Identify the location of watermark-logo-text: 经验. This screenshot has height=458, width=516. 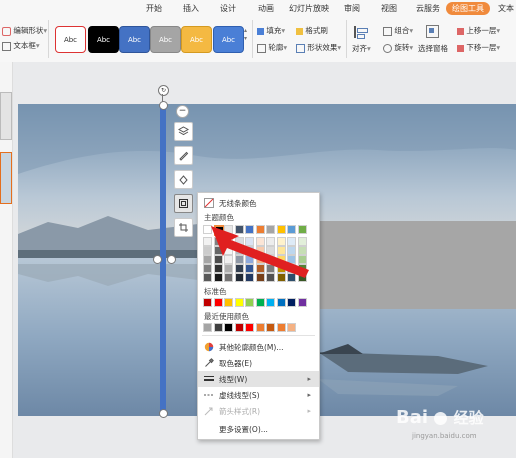
(468, 418).